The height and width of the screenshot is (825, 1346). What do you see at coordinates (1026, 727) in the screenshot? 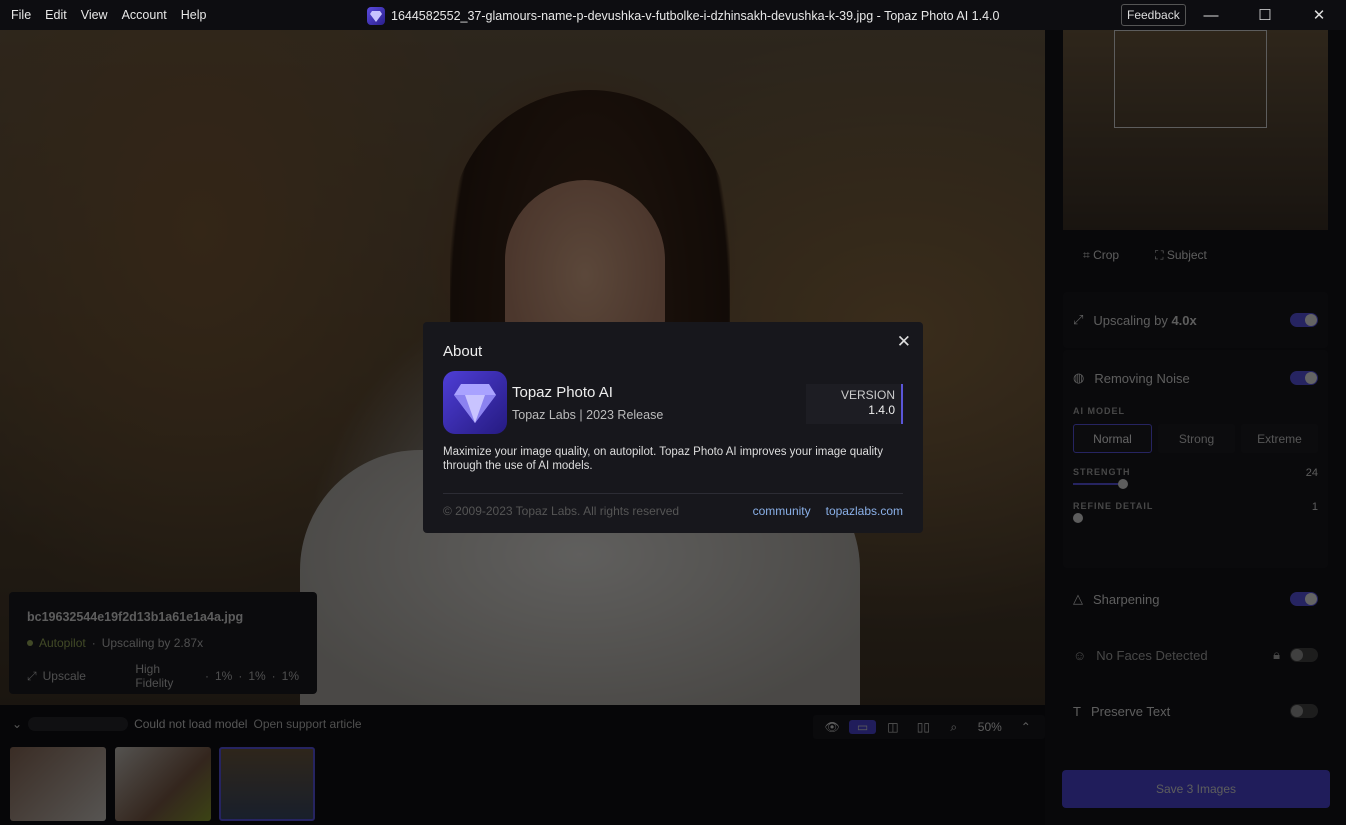
I see `chevron-up-icon: ⌃` at bounding box center [1026, 727].